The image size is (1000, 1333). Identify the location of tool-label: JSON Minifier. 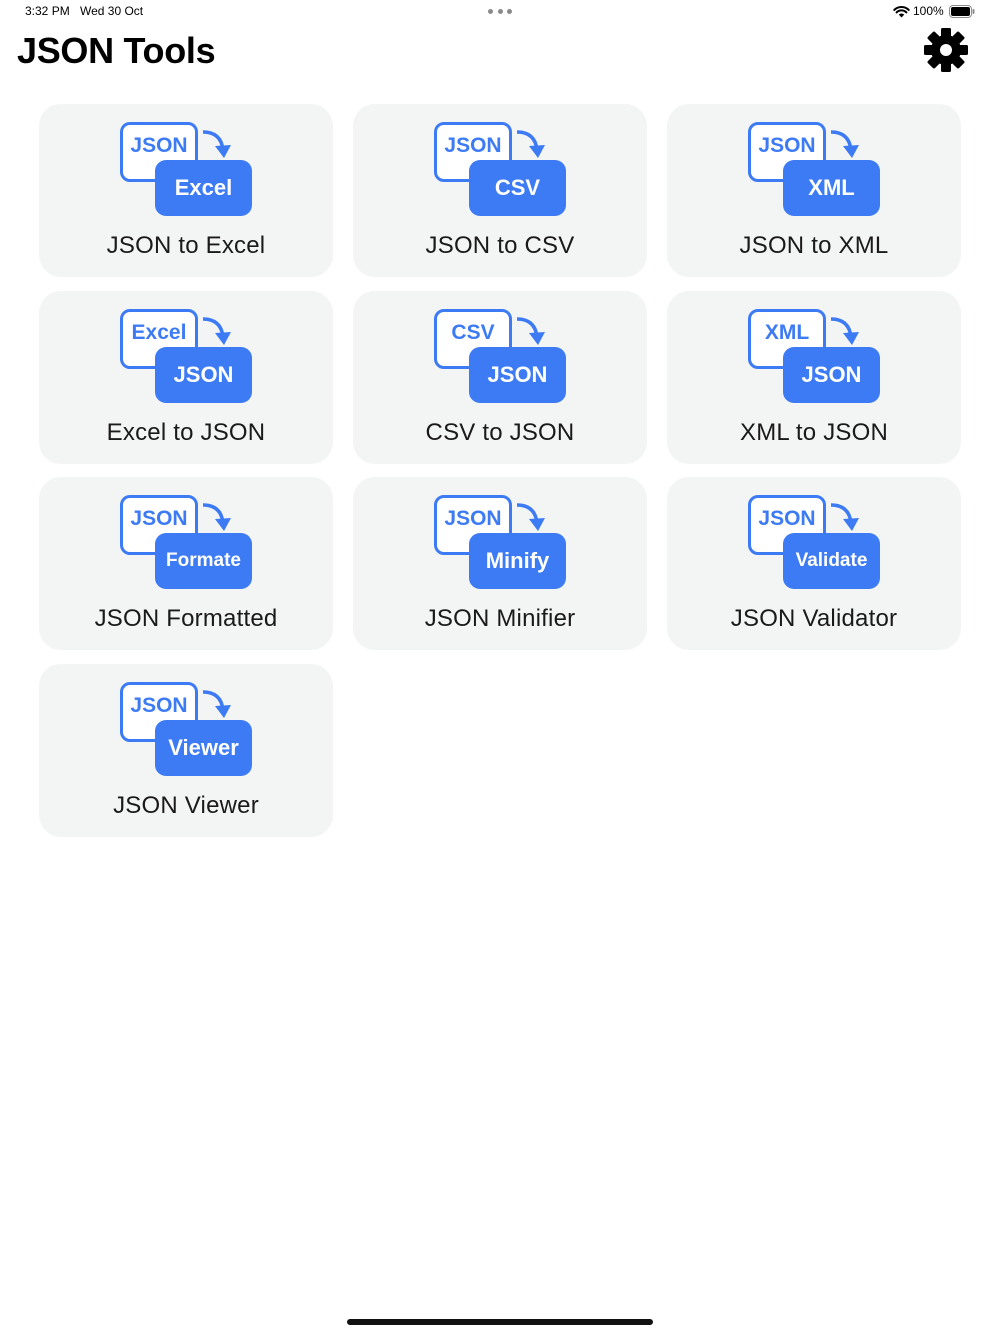
(500, 618).